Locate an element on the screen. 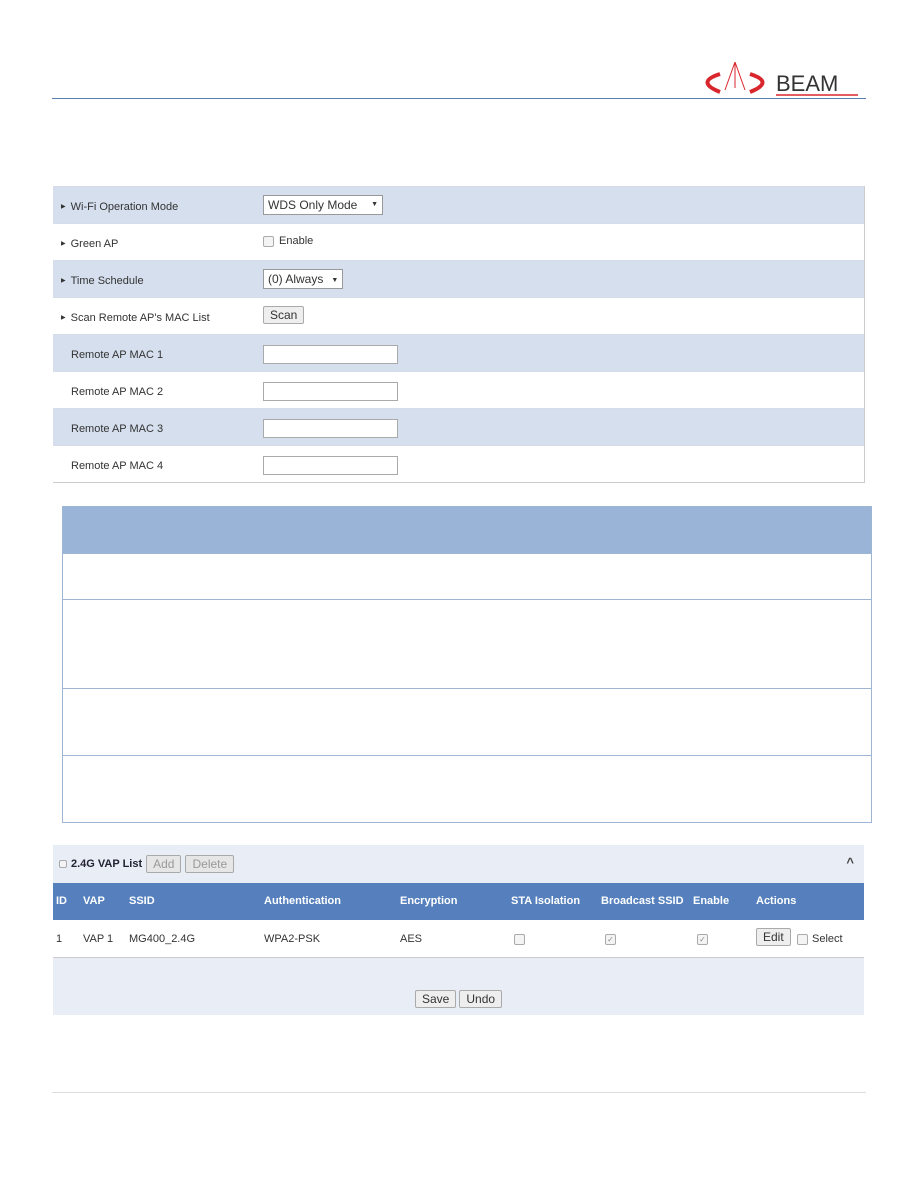  scan-label: Scan Remote AP's MAC List is located at coordinates (135, 318).